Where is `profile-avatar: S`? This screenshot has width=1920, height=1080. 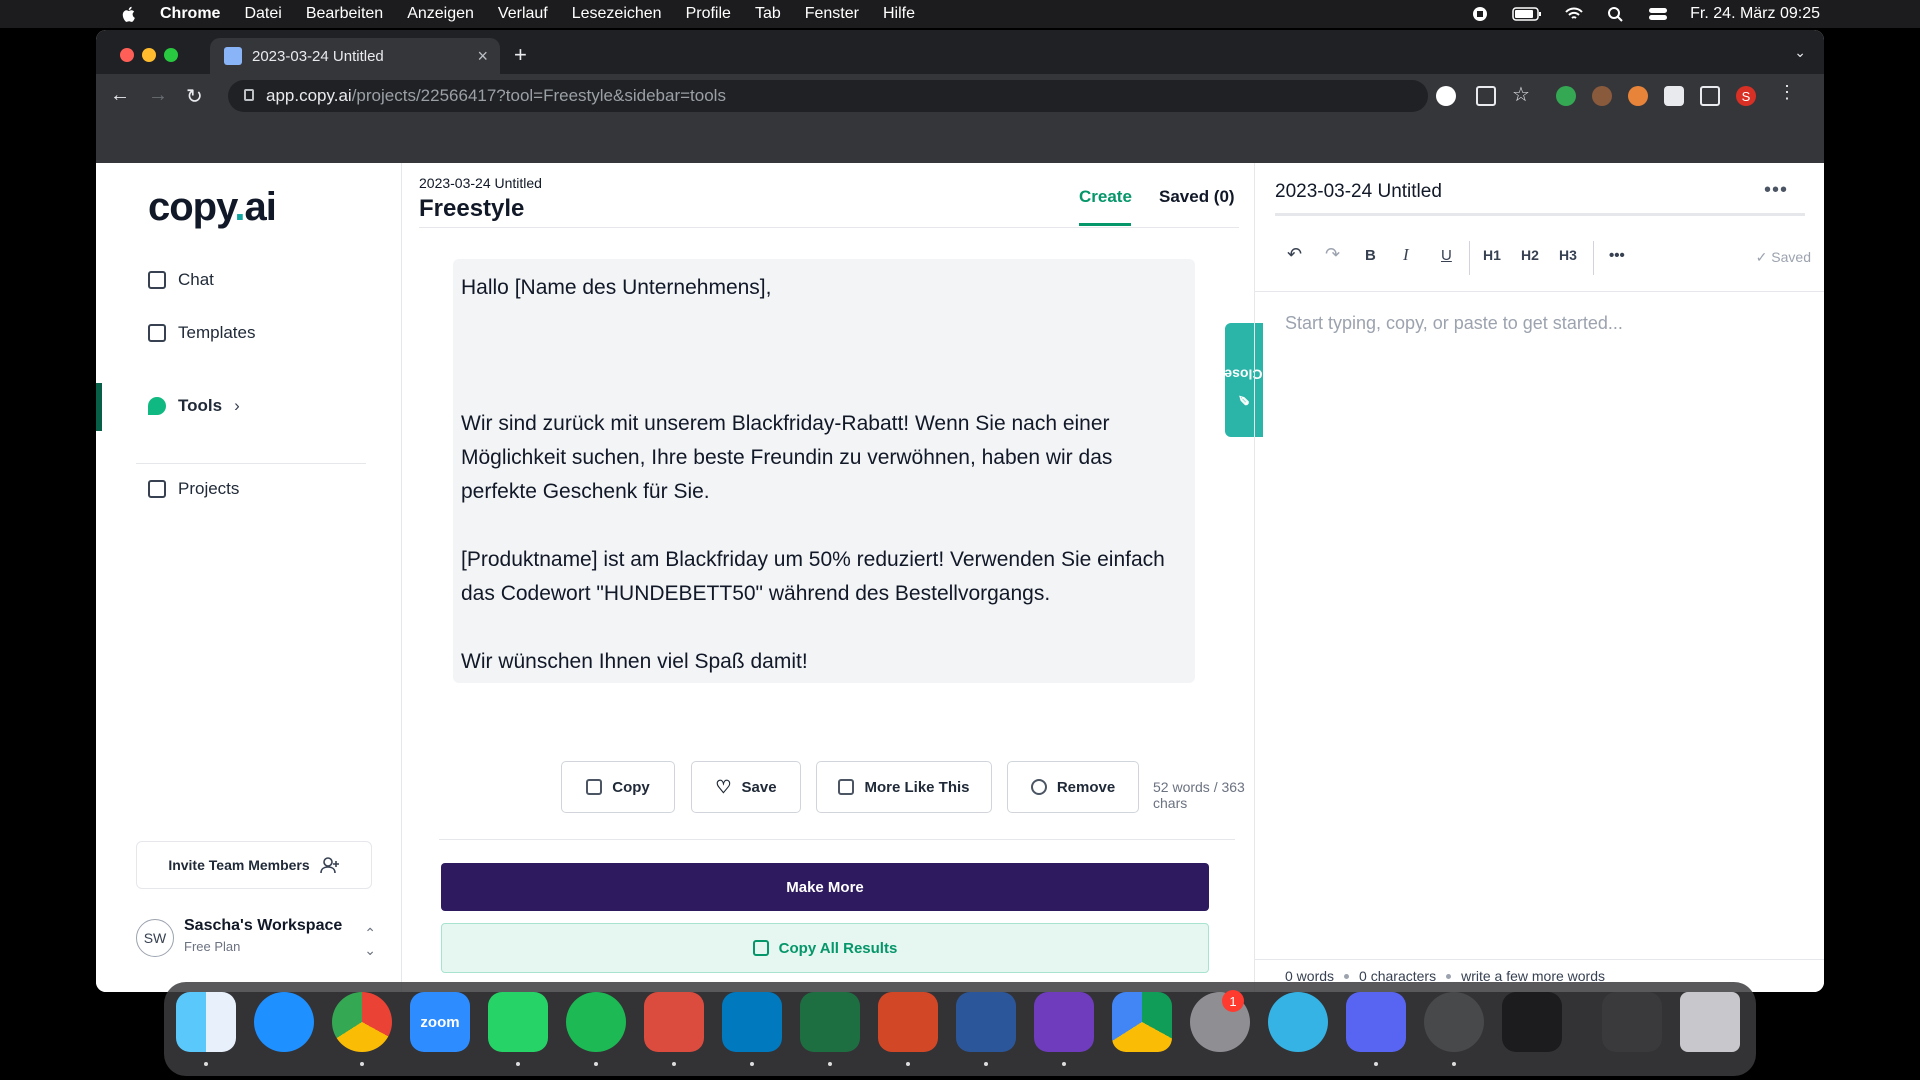 profile-avatar: S is located at coordinates (1746, 96).